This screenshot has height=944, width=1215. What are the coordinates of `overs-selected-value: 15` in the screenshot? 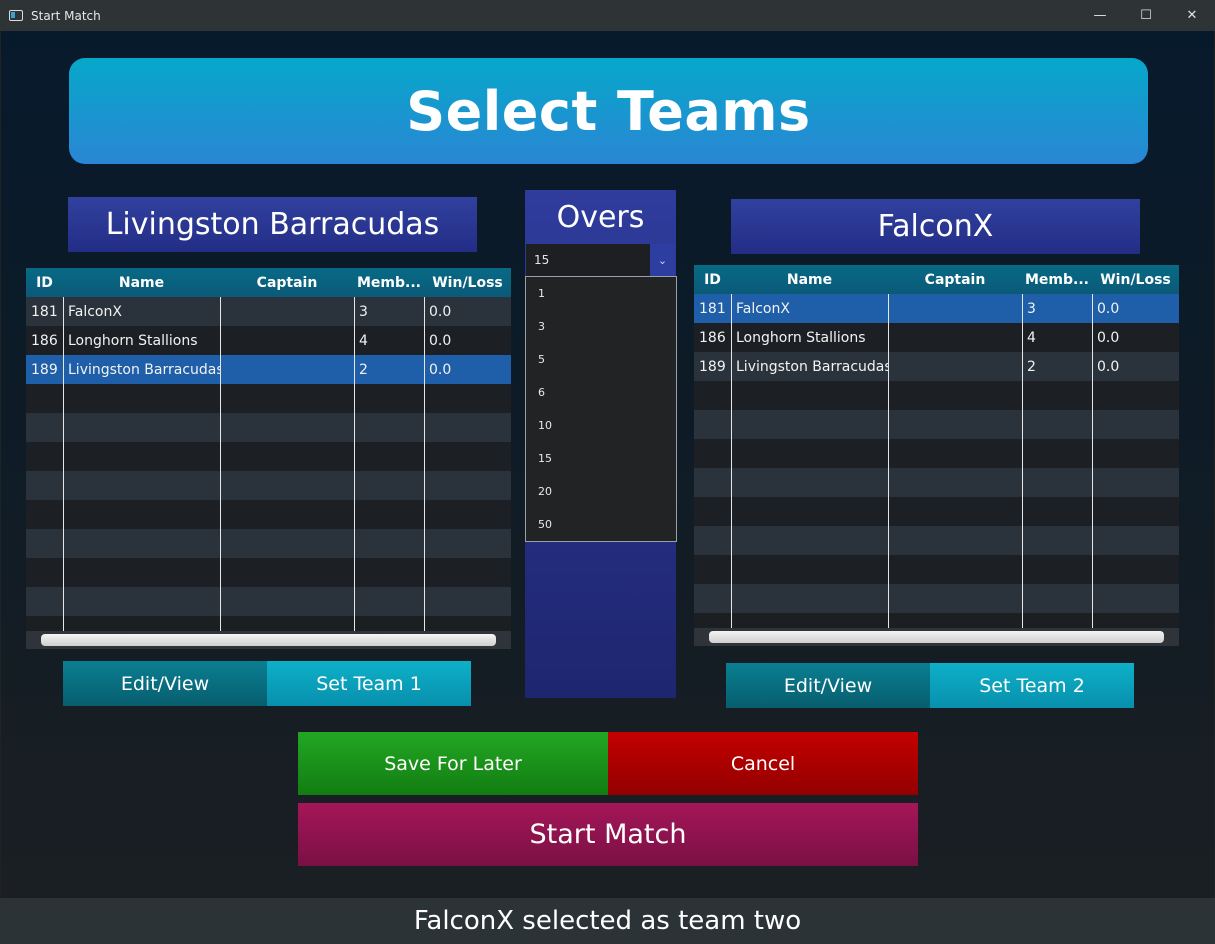 It's located at (542, 260).